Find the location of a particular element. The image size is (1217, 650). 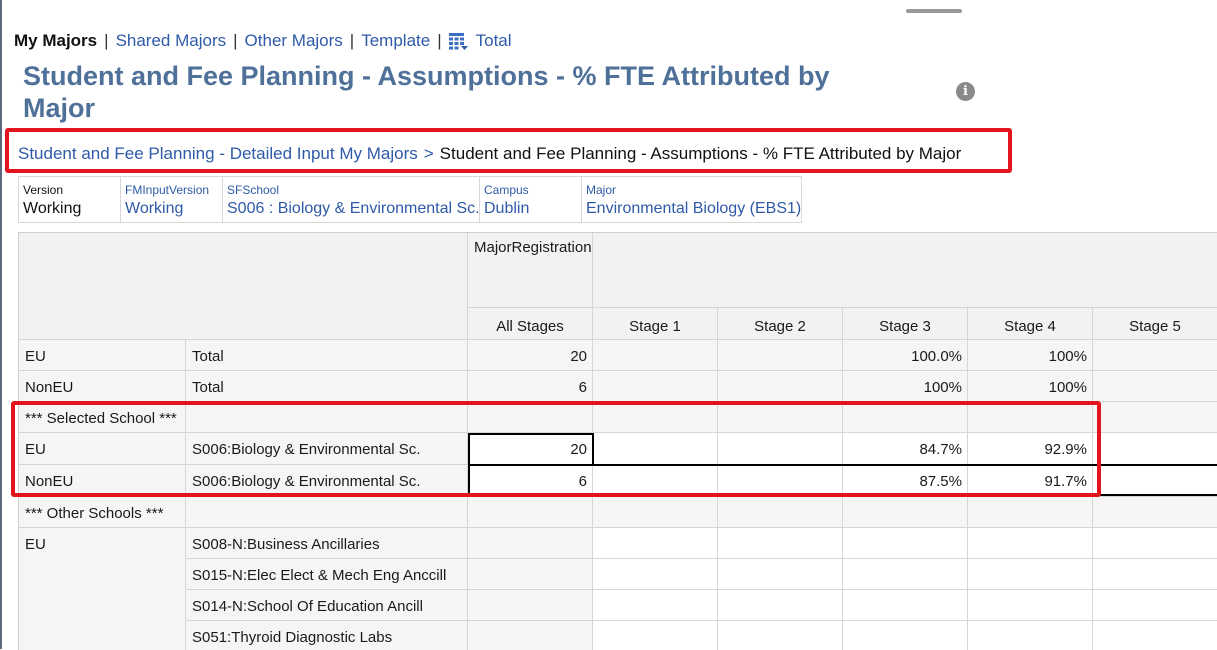

column-header: Stage 3 is located at coordinates (905, 324).